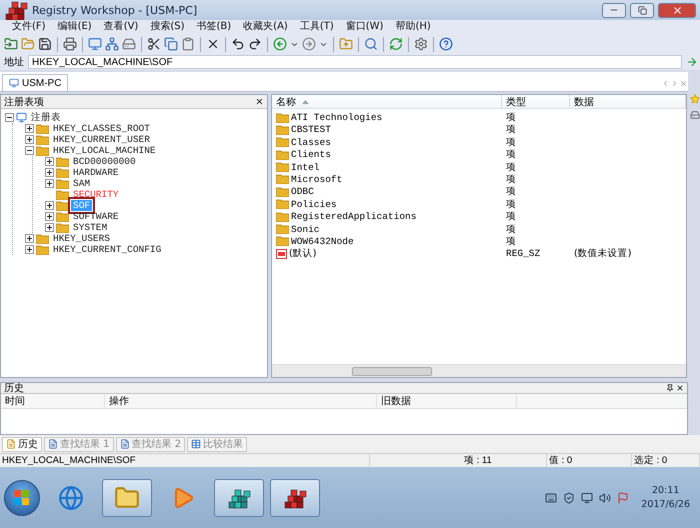 The image size is (700, 528). Describe the element at coordinates (154, 44) in the screenshot. I see `cut-button` at that location.